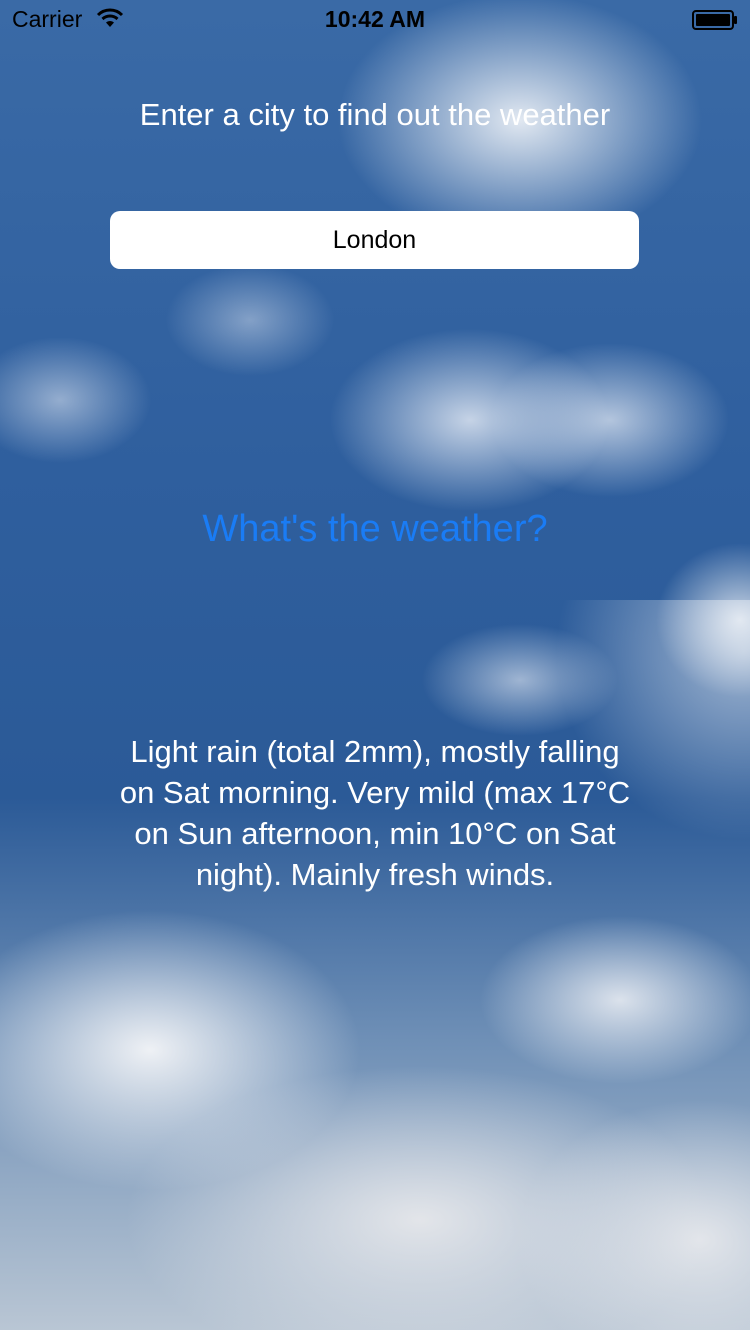 Image resolution: width=750 pixels, height=1330 pixels. Describe the element at coordinates (374, 240) in the screenshot. I see `city-input` at that location.